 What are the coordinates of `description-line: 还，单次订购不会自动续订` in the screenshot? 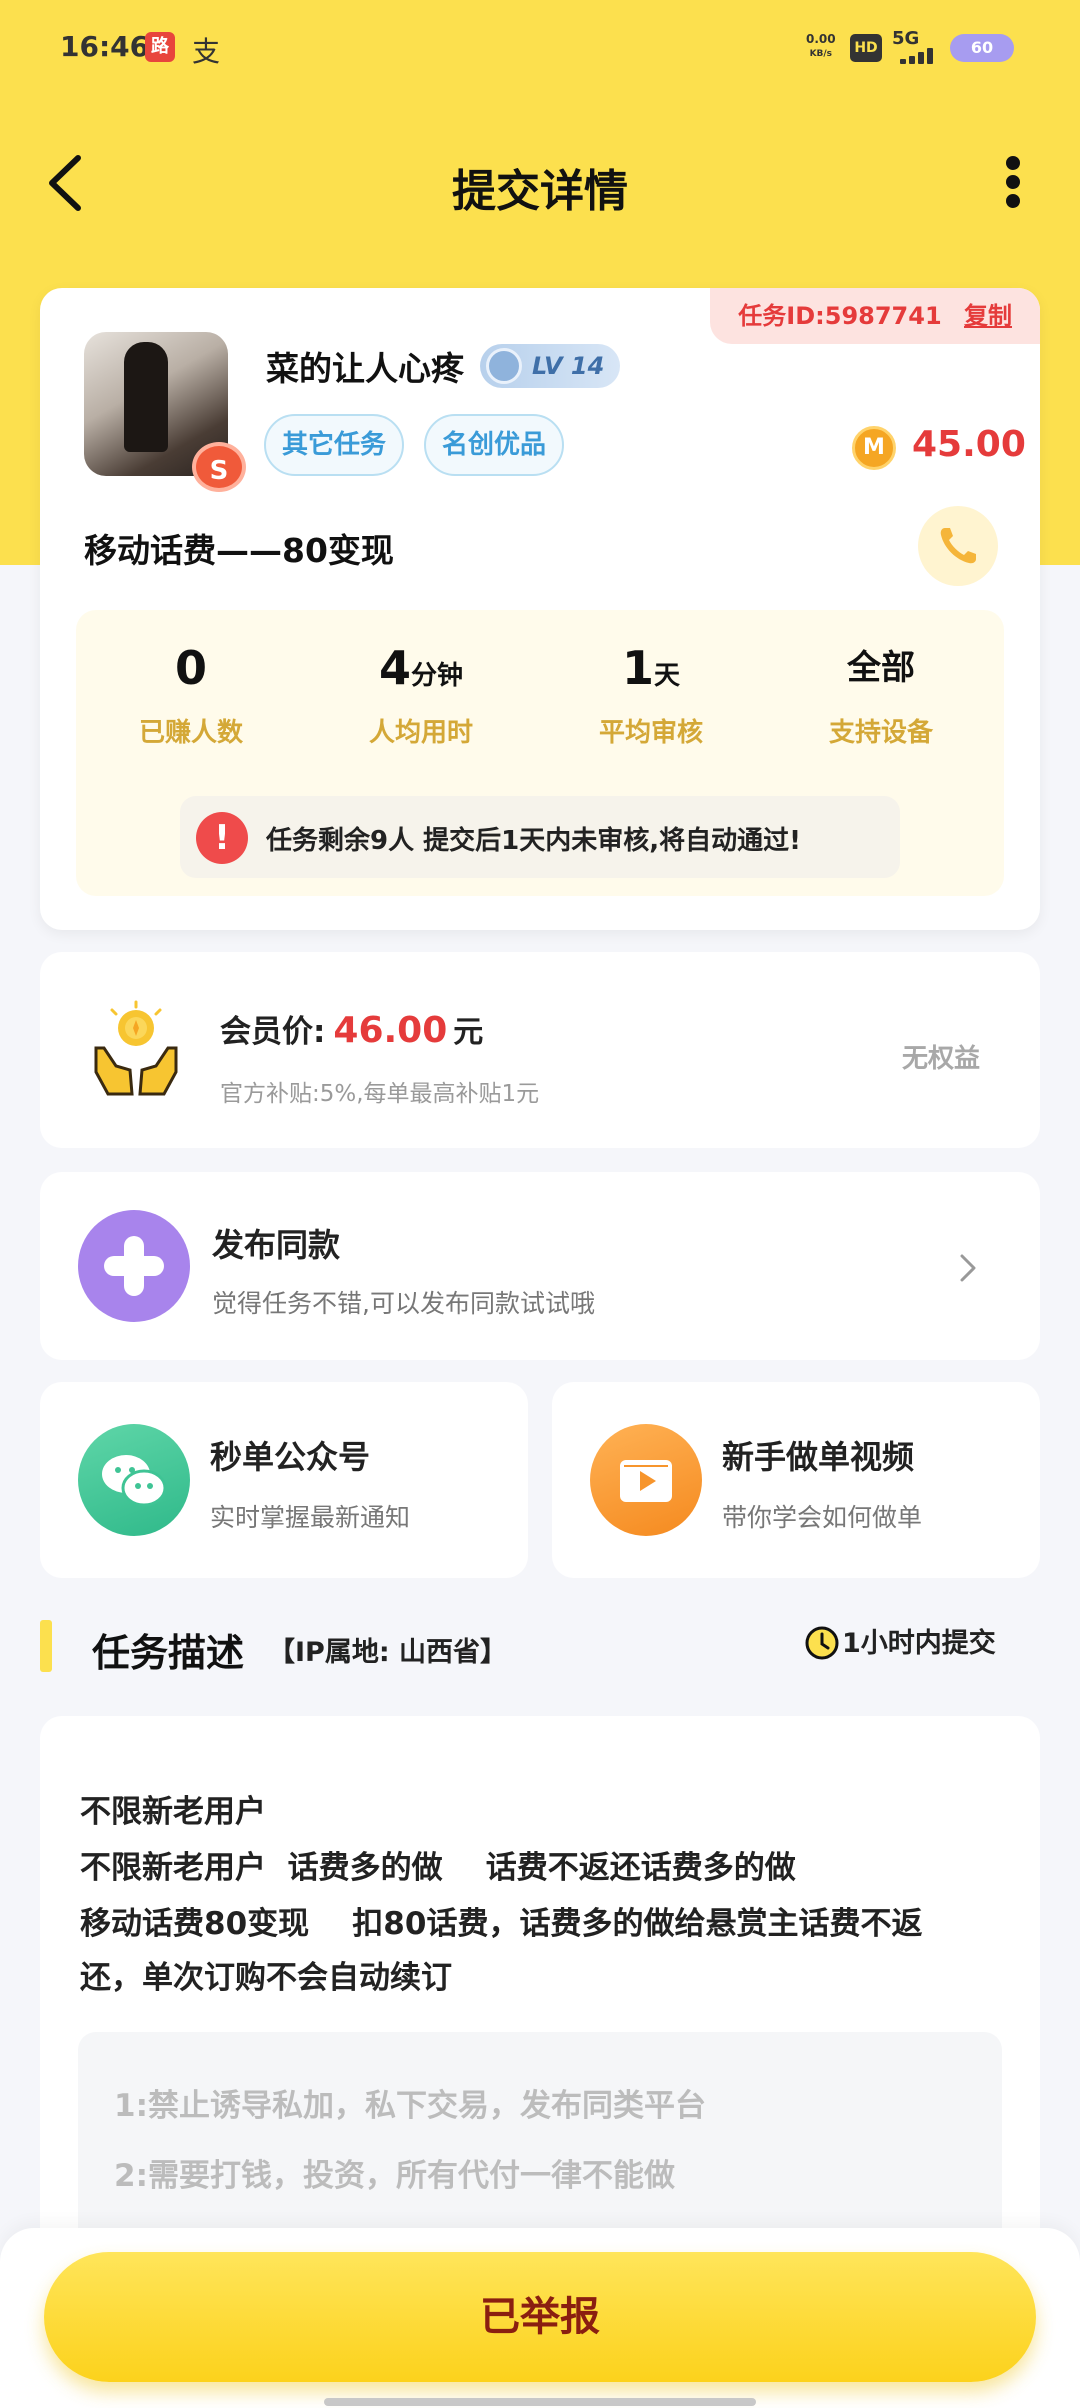 It's located at (266, 1978).